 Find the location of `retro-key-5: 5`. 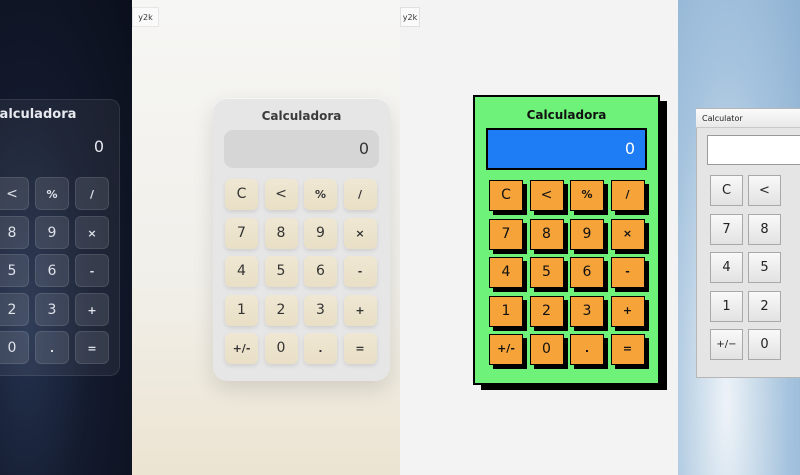

retro-key-5: 5 is located at coordinates (764, 267).